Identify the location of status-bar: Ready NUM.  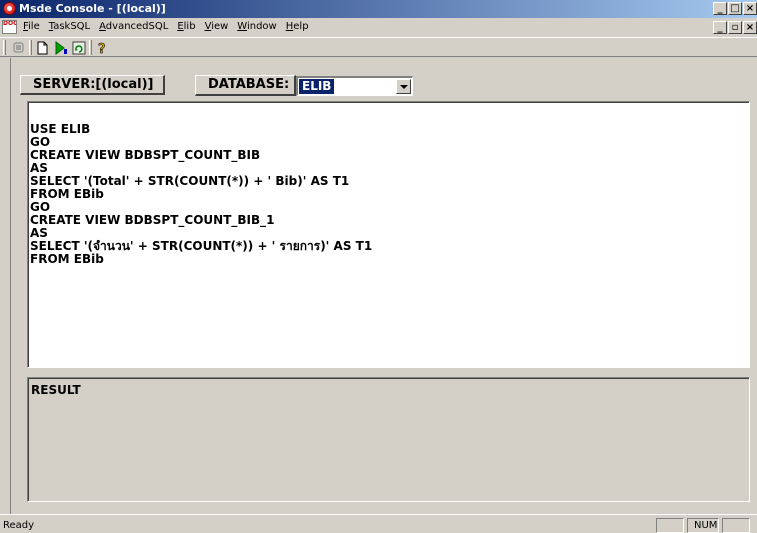
(378, 523).